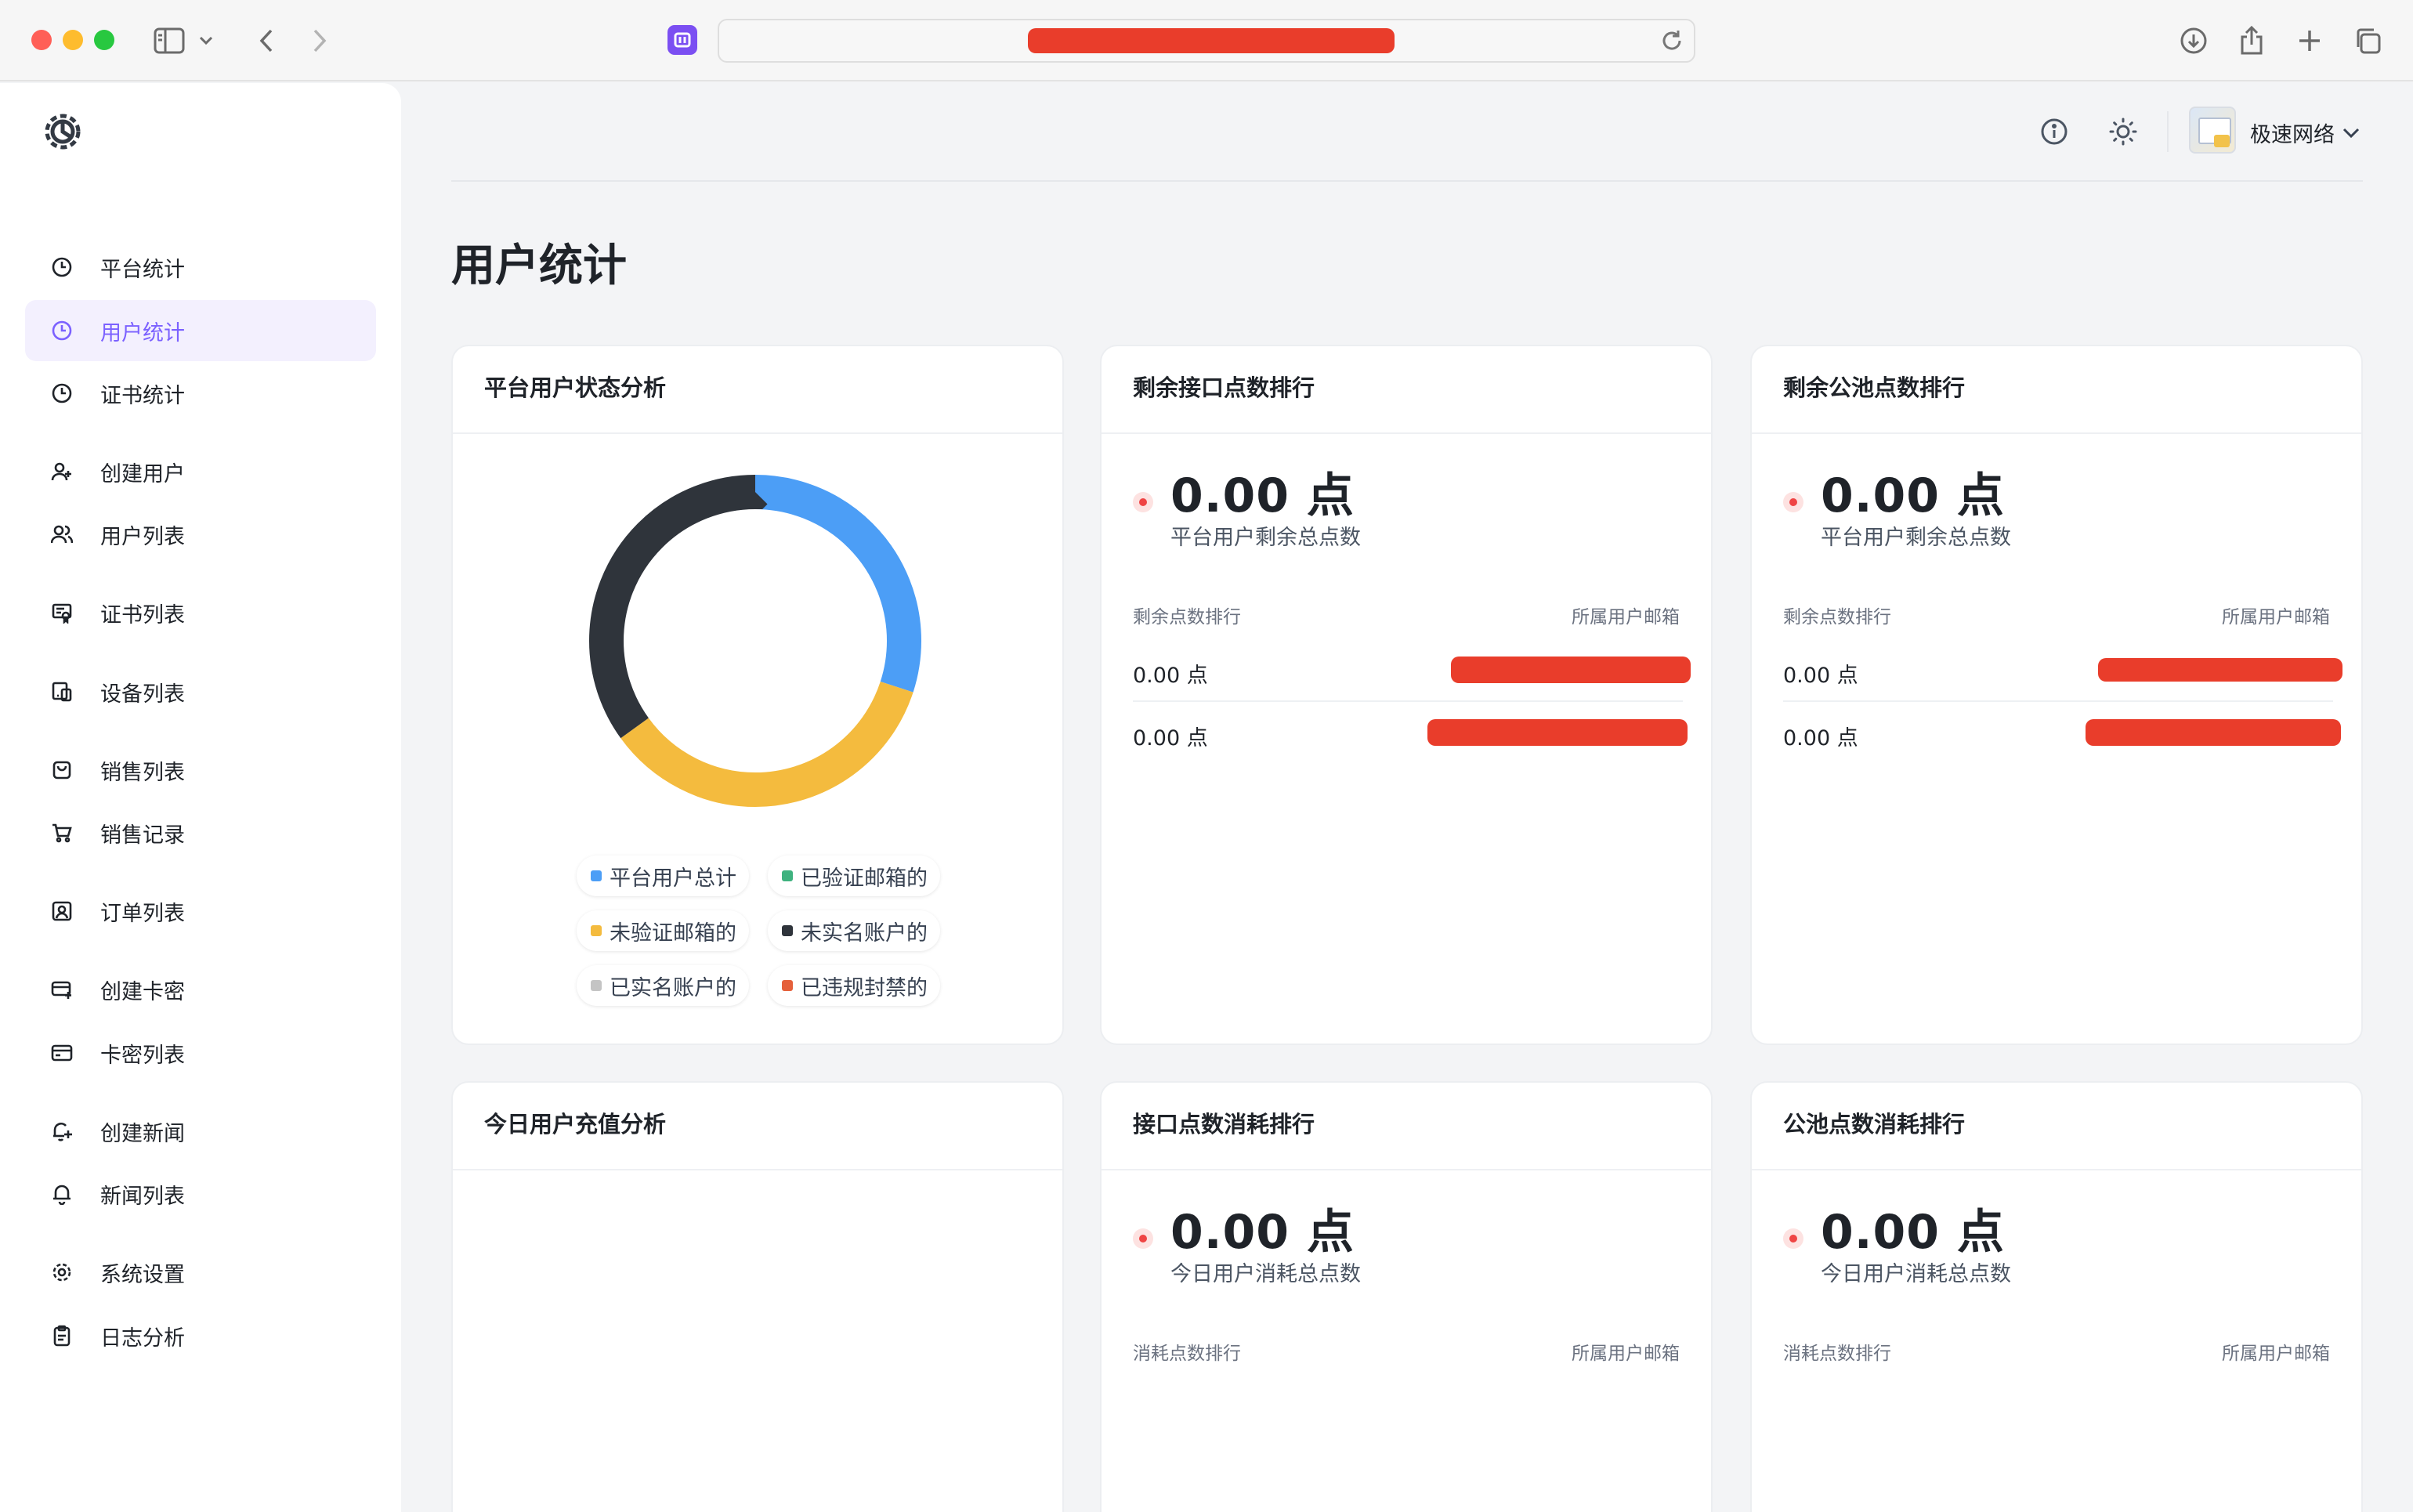 This screenshot has width=2413, height=1512. Describe the element at coordinates (62, 472) in the screenshot. I see `user-plus-icon` at that location.